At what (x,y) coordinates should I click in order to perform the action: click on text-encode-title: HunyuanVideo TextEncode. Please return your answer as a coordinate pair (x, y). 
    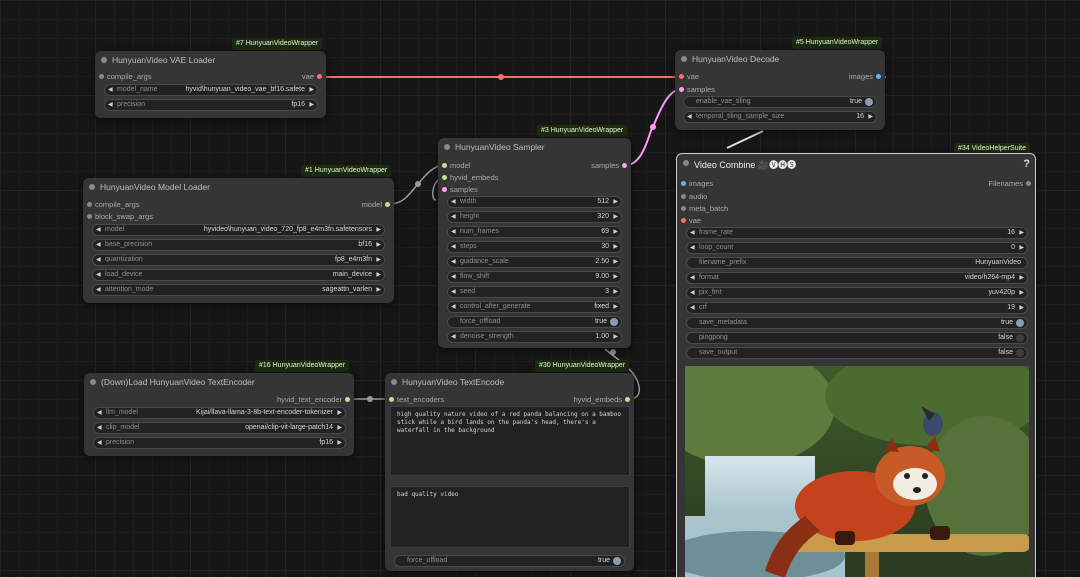
    Looking at the image, I should click on (509, 382).